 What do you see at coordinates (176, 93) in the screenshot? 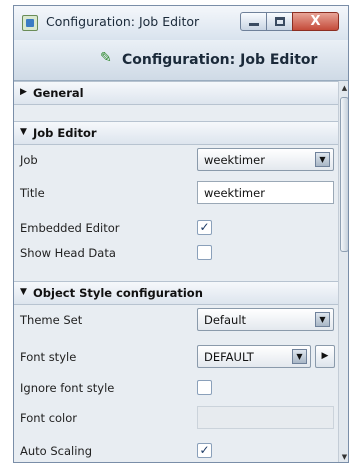
I see `section-general: ▶ General` at bounding box center [176, 93].